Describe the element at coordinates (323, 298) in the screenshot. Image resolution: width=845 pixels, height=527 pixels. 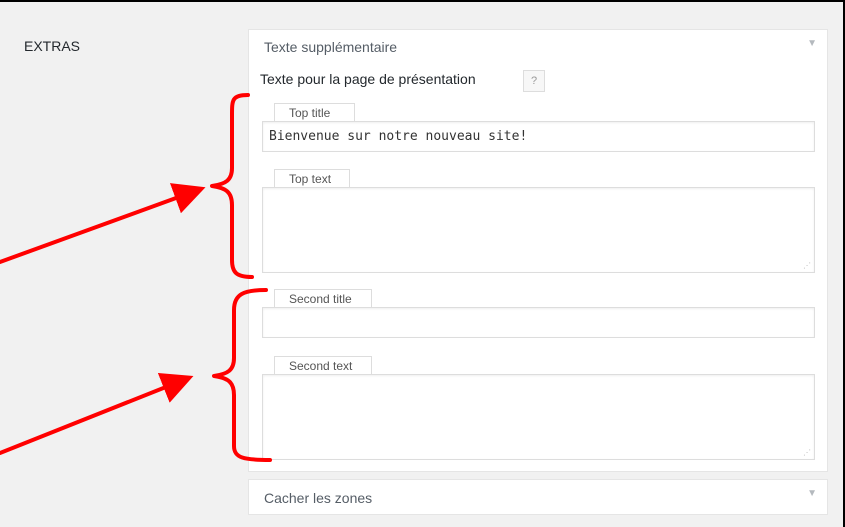
I see `second-title-label: Second title` at that location.